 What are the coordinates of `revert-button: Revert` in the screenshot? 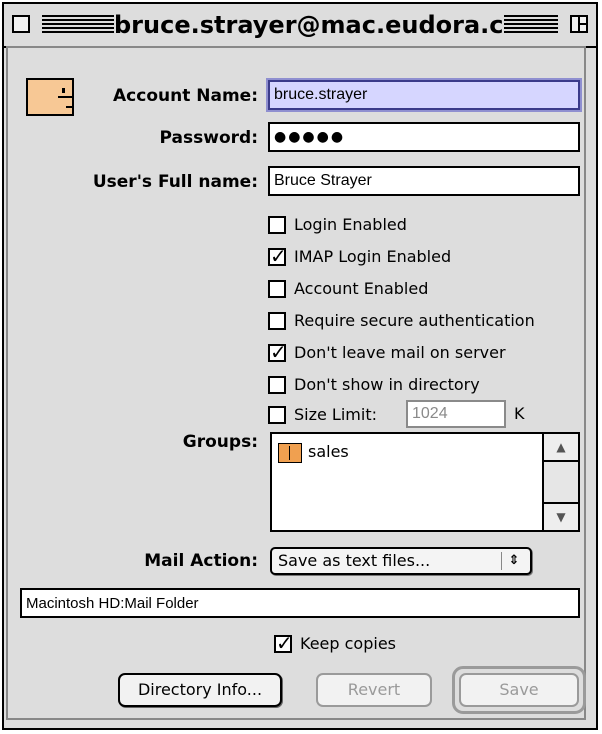 It's located at (374, 690).